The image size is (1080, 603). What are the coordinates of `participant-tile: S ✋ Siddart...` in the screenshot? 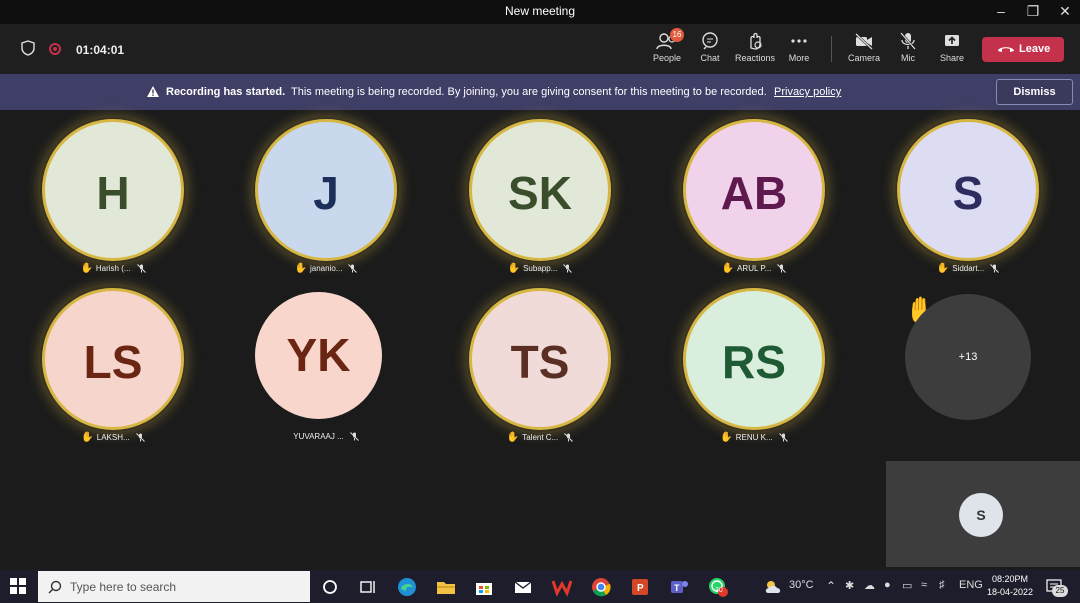 It's located at (968, 195).